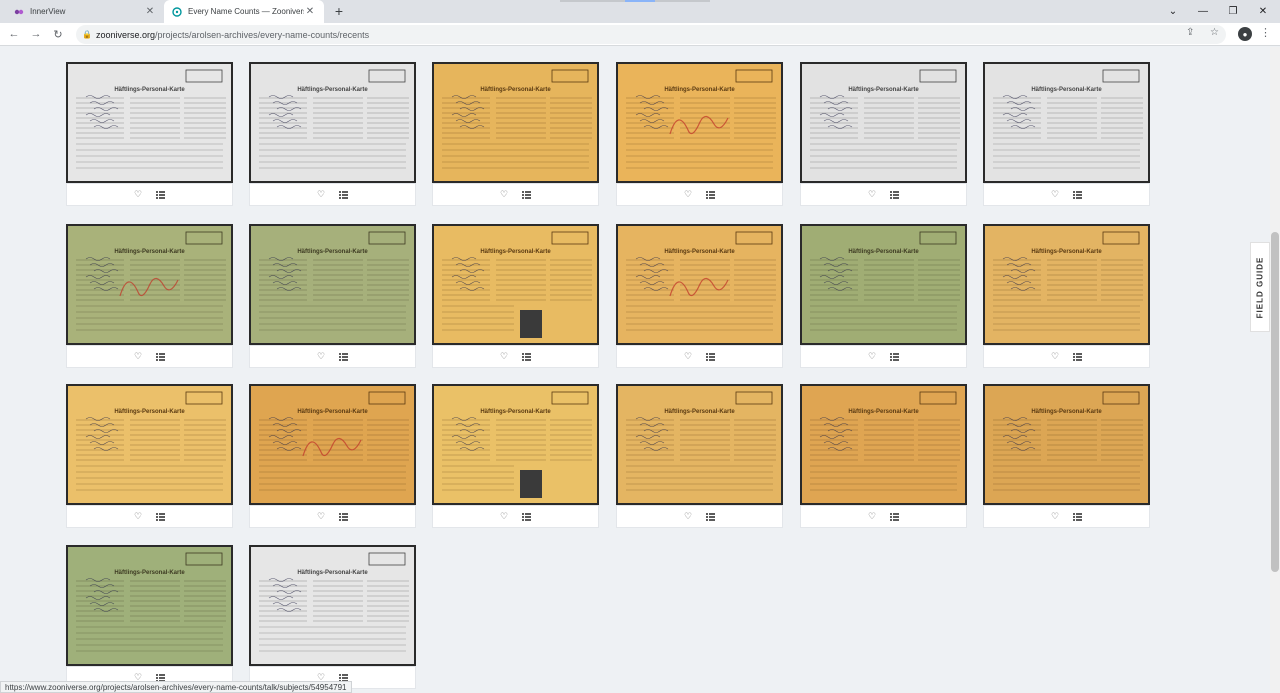  What do you see at coordinates (85, 11) in the screenshot?
I see `tab-innerview: InnerView ✕` at bounding box center [85, 11].